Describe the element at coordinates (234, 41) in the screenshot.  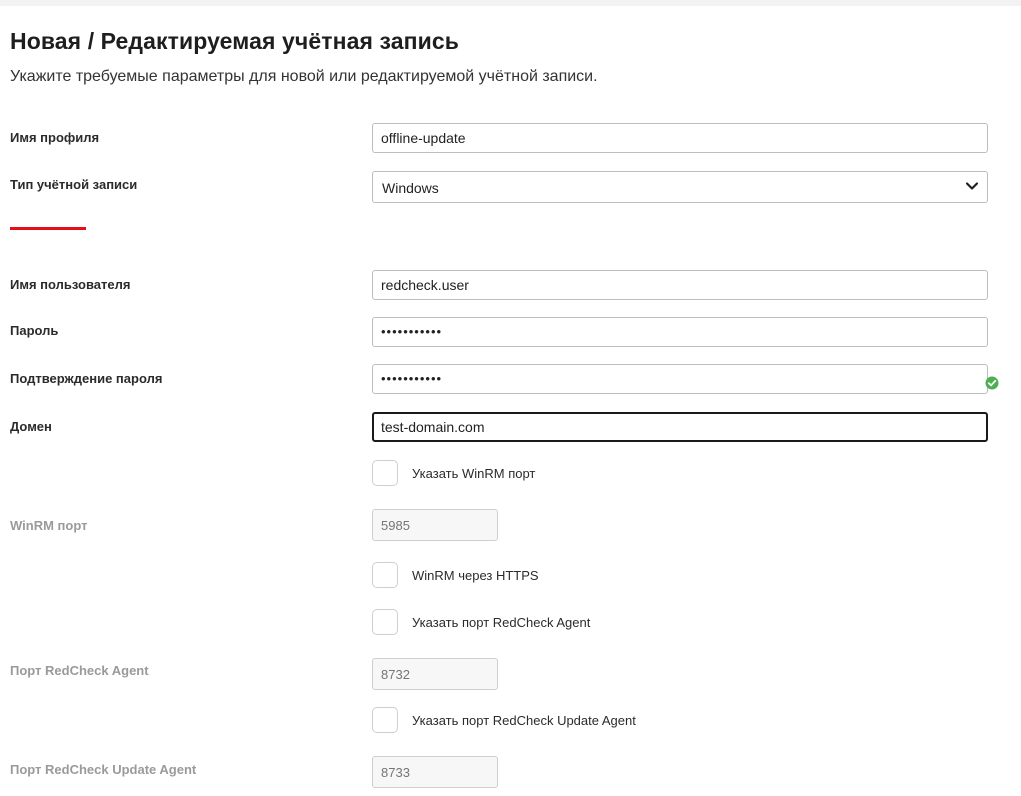
I see `page-title: Новая / Редактируемая учётная запись` at that location.